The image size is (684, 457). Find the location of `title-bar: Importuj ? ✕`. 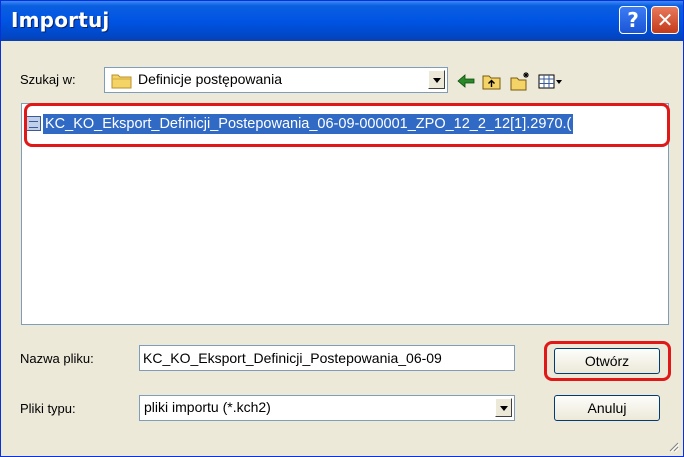

title-bar: Importuj ? ✕ is located at coordinates (342, 21).